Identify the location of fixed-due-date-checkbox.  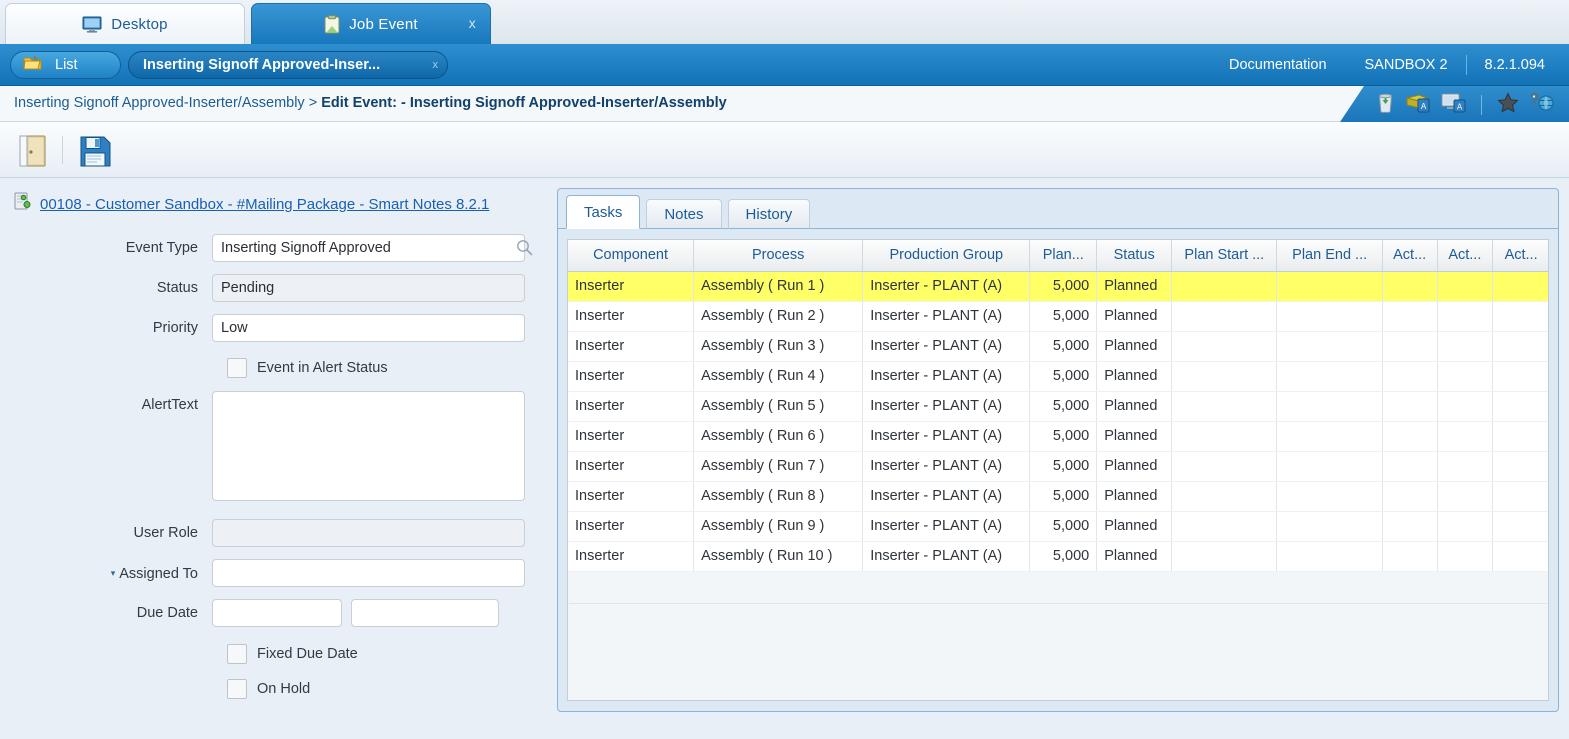
(237, 654).